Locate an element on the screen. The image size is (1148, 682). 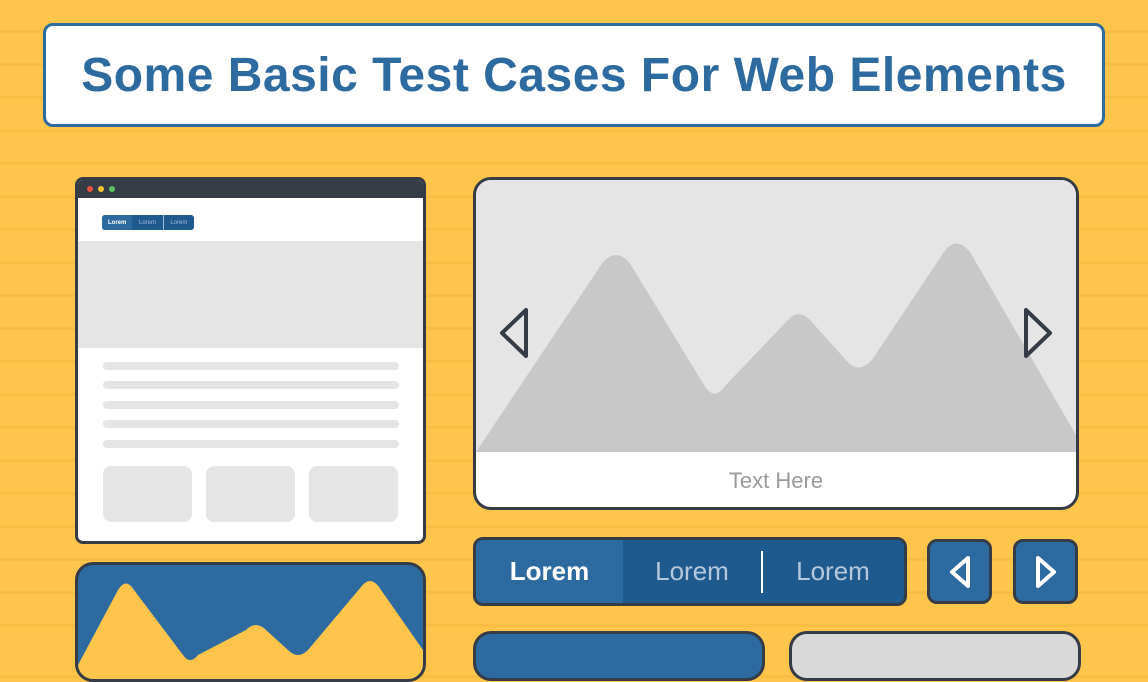
mini-tab-2: Lorem is located at coordinates (148, 222).